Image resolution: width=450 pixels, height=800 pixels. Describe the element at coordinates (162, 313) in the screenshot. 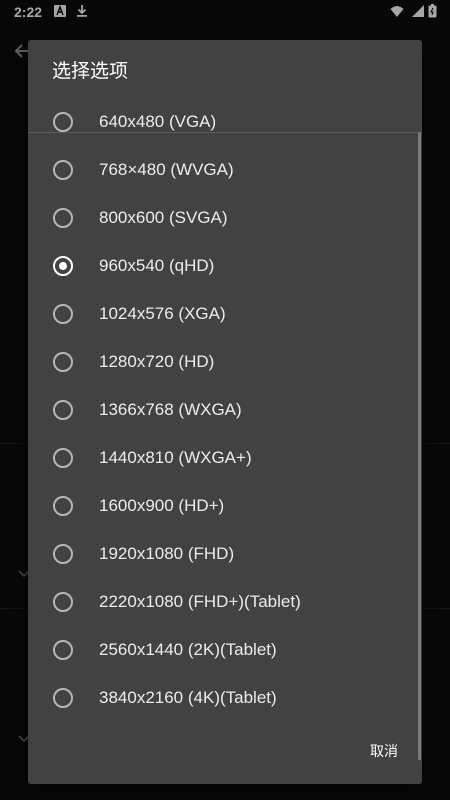

I see `option-label: 1024x576 (XGA)` at that location.